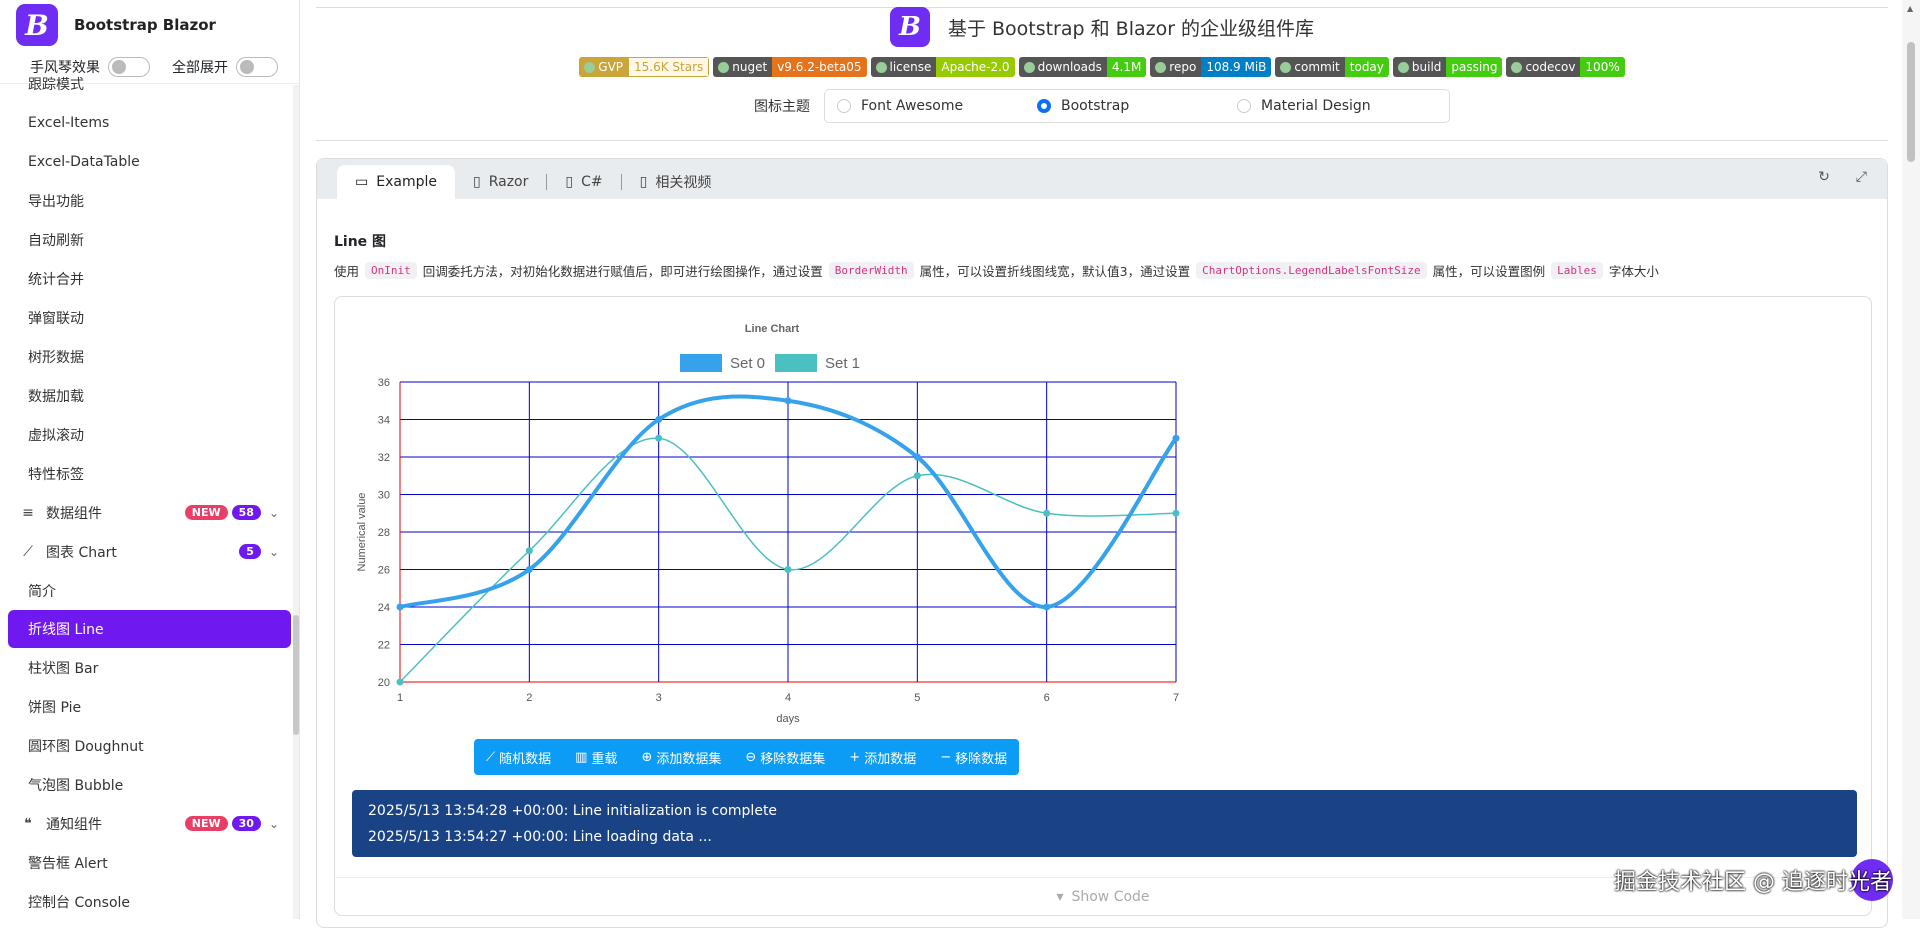 Image resolution: width=1920 pixels, height=928 pixels. I want to click on button-label: 添加数据集, so click(689, 759).